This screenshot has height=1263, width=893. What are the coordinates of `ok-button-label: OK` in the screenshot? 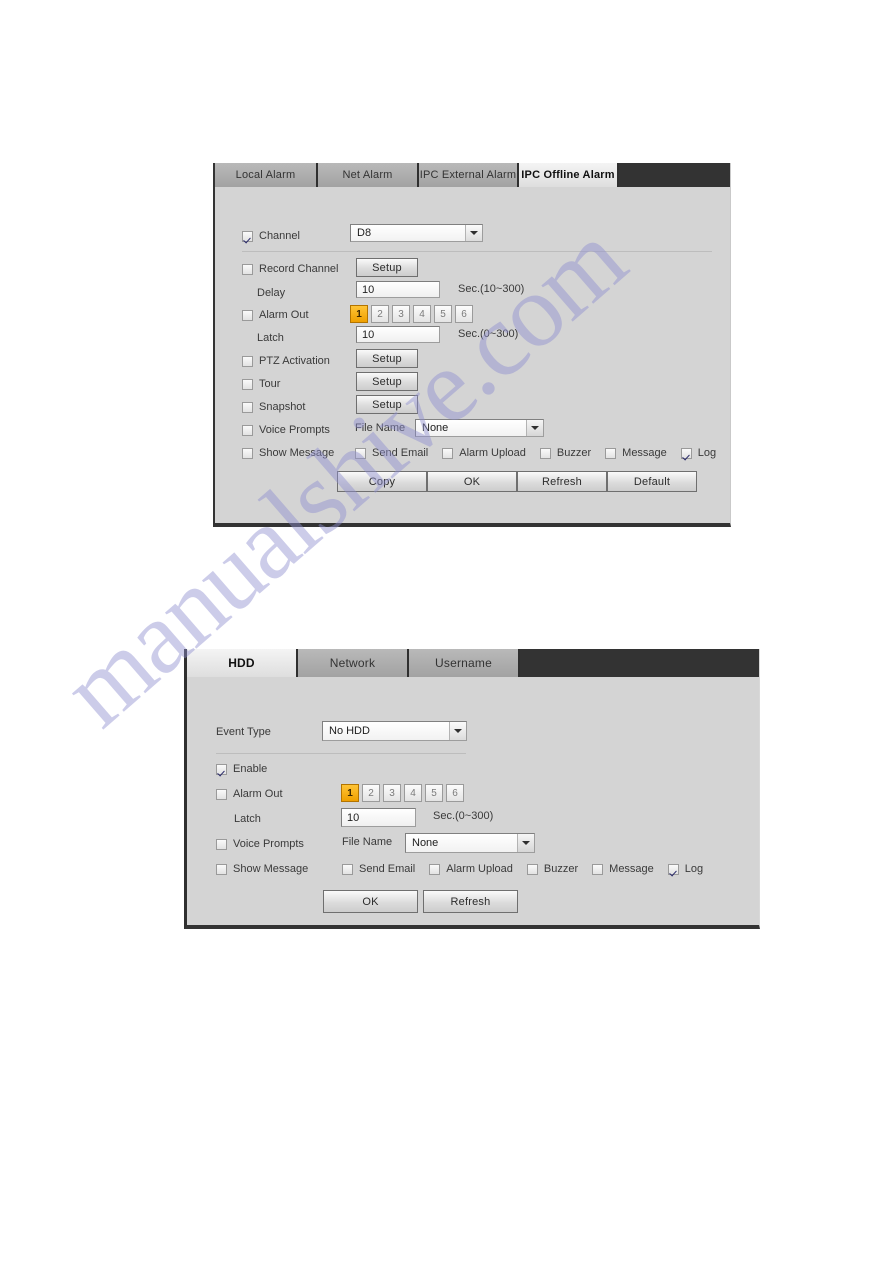 It's located at (370, 901).